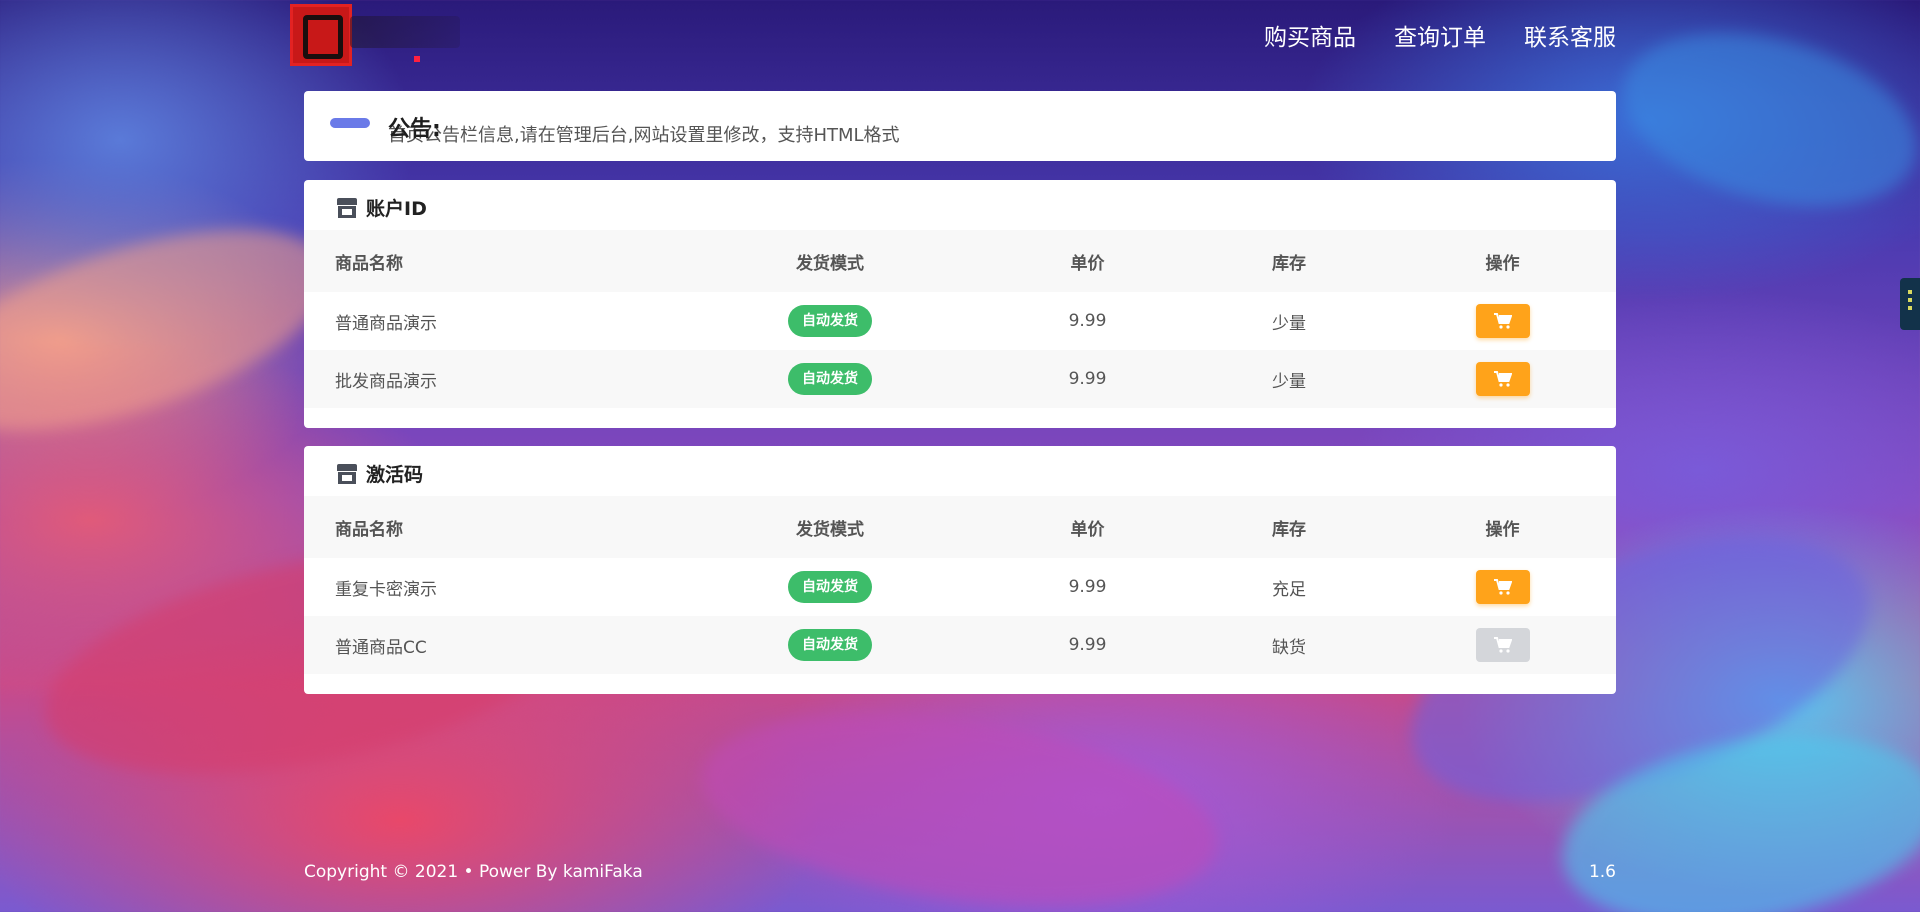  I want to click on product-name: 重复卡密演示, so click(386, 589).